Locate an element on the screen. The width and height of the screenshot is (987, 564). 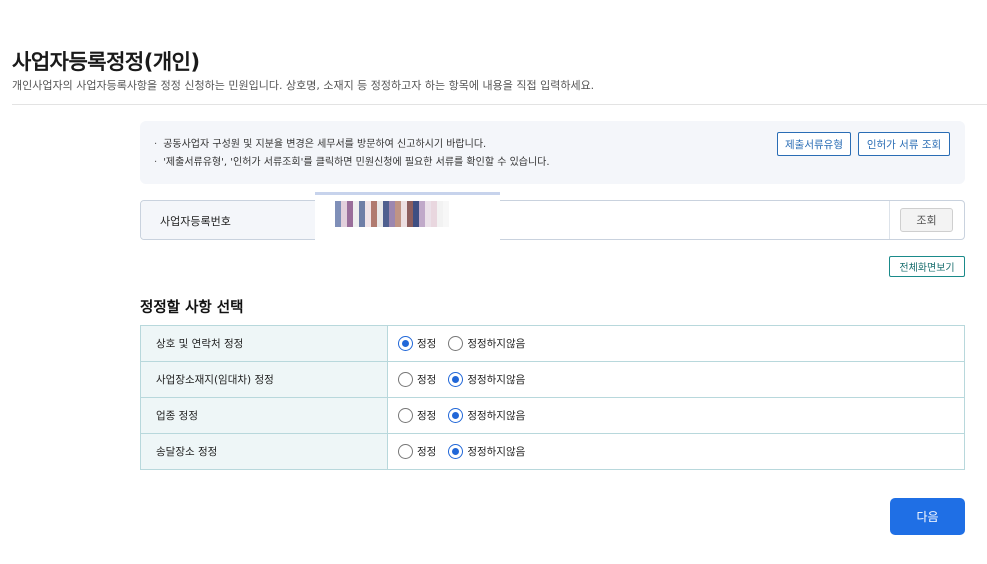
option-label: 사업장소재지(임대차) 정정 is located at coordinates (264, 379).